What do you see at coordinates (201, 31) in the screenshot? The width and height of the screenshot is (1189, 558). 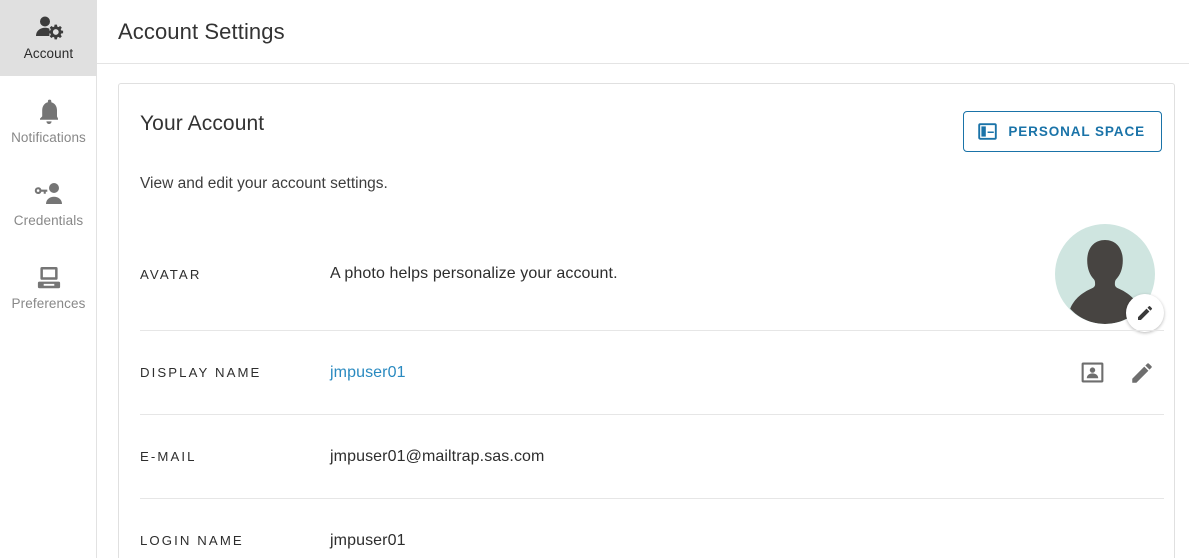 I see `page-title: Account Settings` at bounding box center [201, 31].